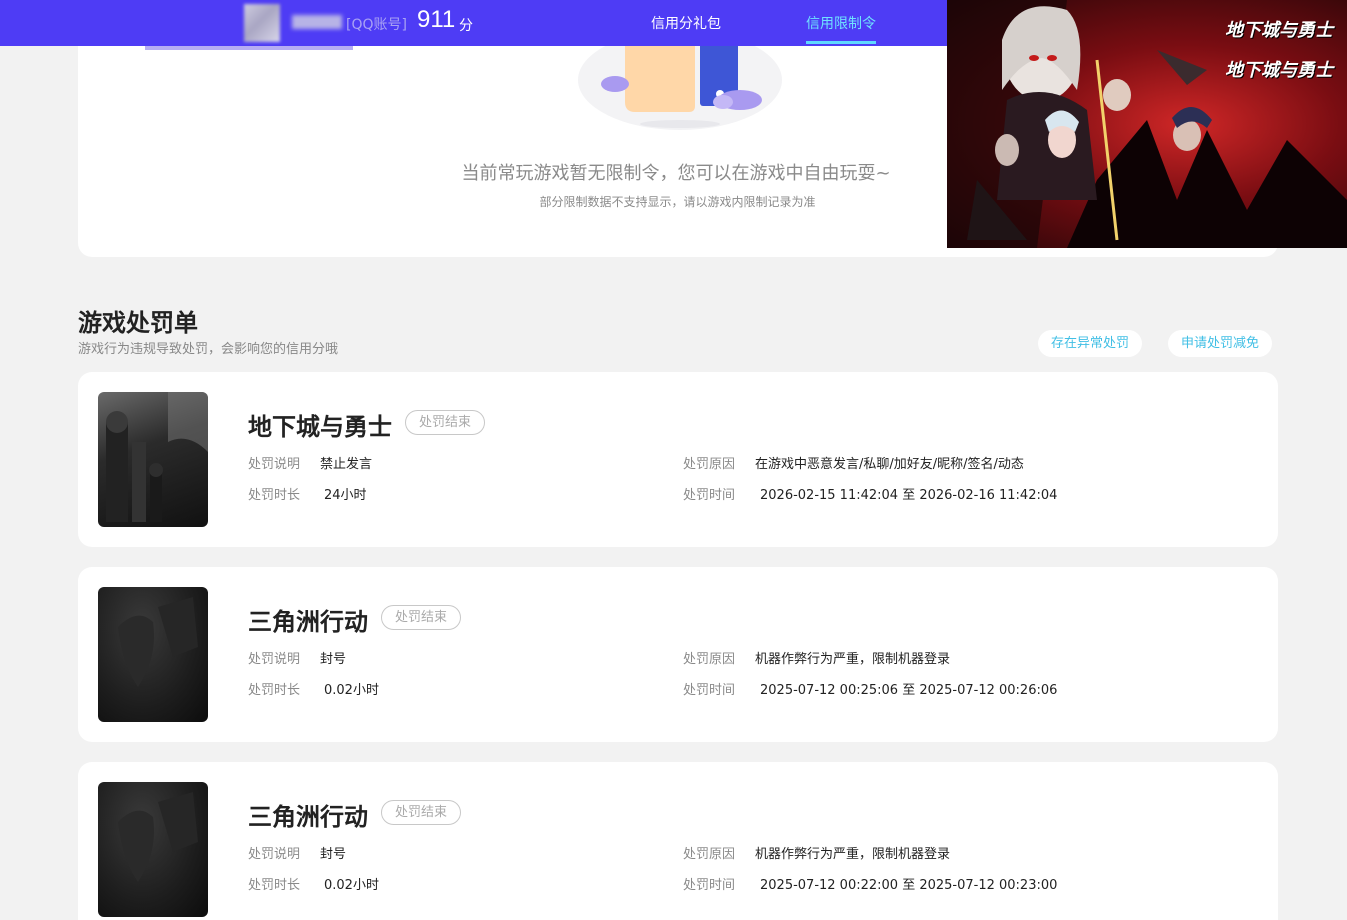 This screenshot has height=920, width=1347. I want to click on section-description: 游戏行为违规导致处罚，会影响您的信用分哦, so click(208, 349).